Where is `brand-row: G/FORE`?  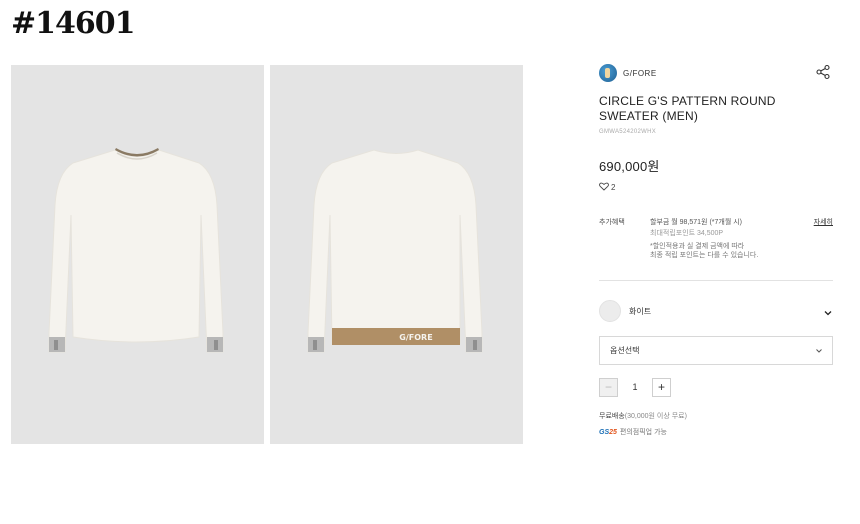
brand-row: G/FORE is located at coordinates (716, 73).